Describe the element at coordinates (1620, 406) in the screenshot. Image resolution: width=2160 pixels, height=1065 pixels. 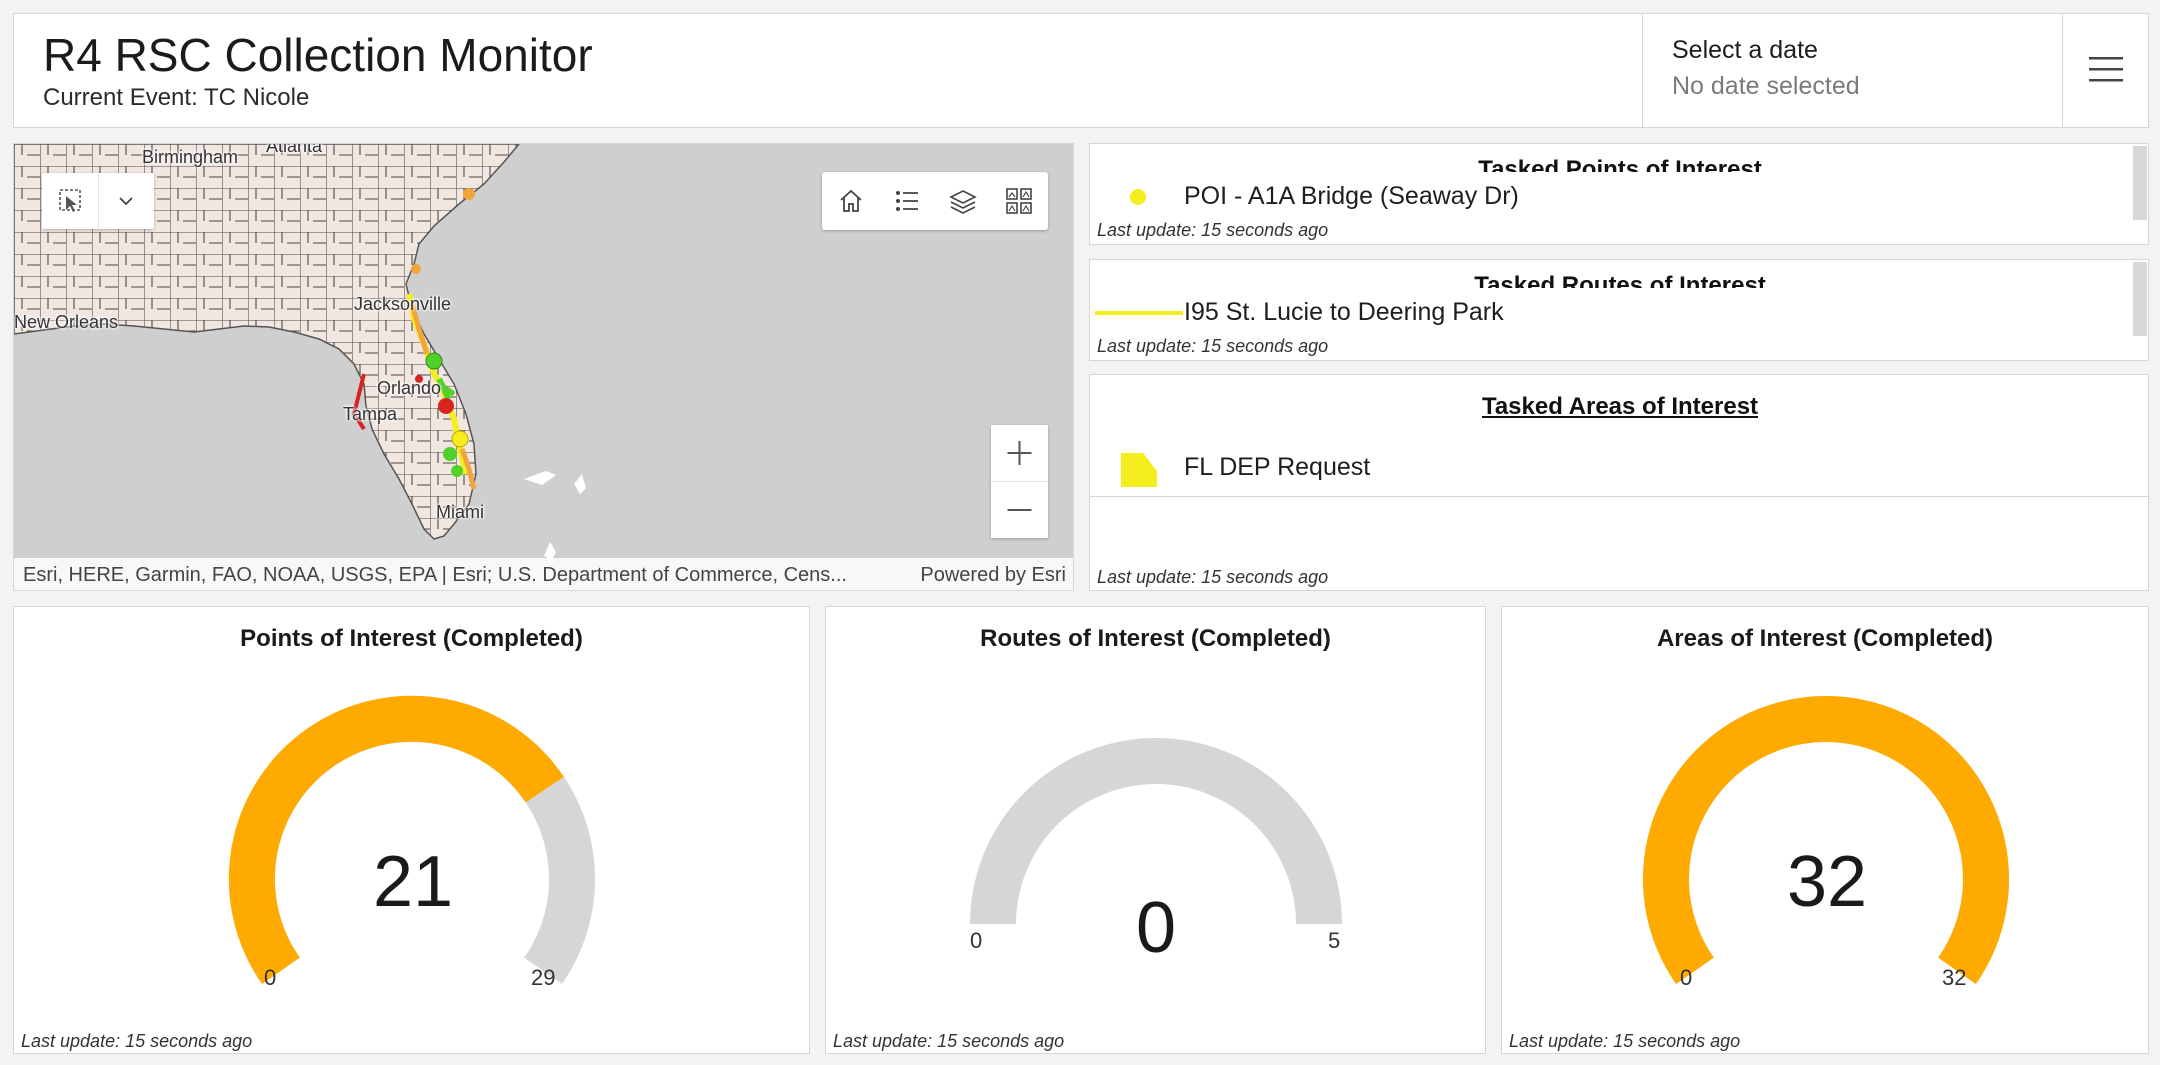
I see `list-title-areas: Tasked Areas of Interest` at that location.